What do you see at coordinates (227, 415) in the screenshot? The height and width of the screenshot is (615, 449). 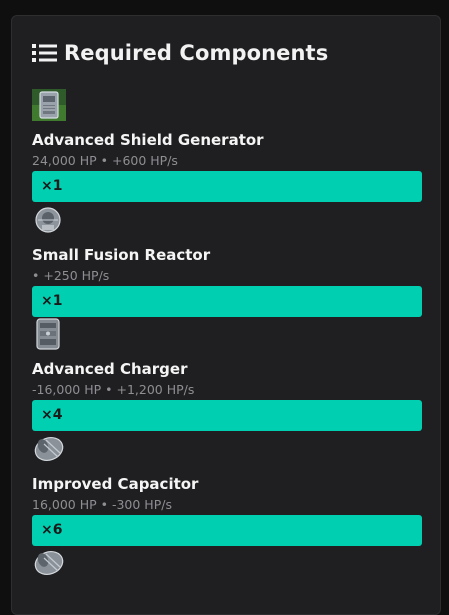 I see `component-quantity-bar: ×4` at bounding box center [227, 415].